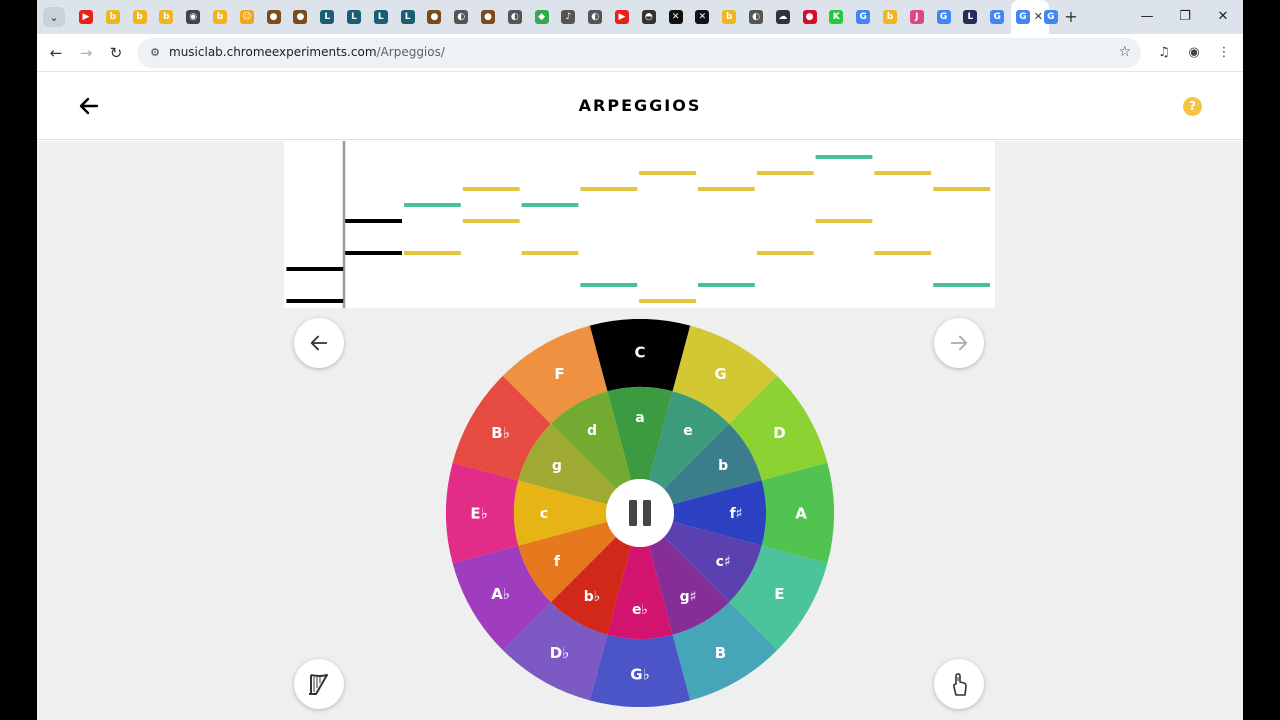 The height and width of the screenshot is (720, 1280). What do you see at coordinates (1124, 52) in the screenshot?
I see `bookmark-star-icon: ☆` at bounding box center [1124, 52].